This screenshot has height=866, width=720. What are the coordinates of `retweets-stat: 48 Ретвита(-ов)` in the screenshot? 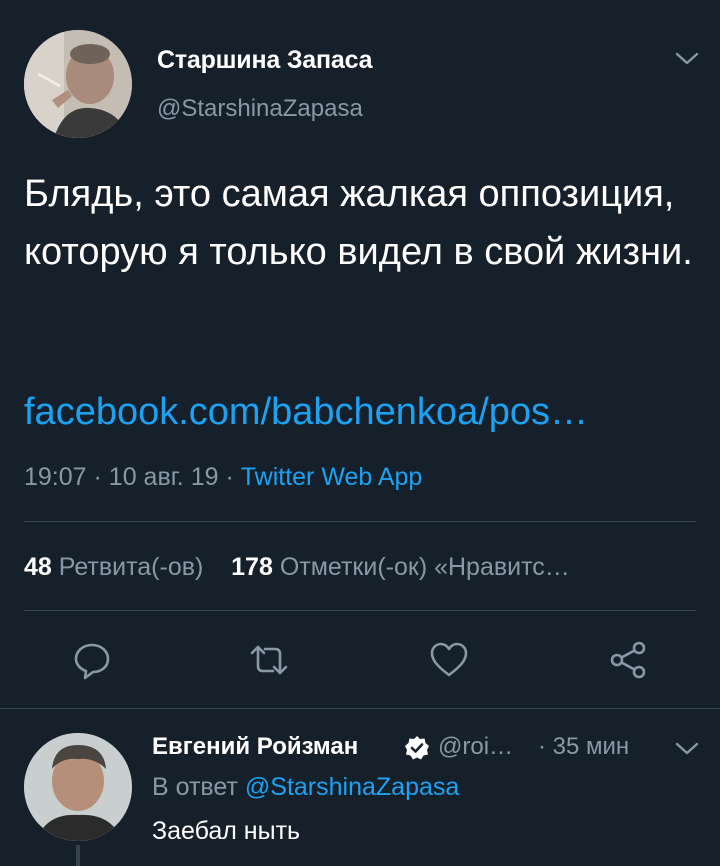 It's located at (113, 567).